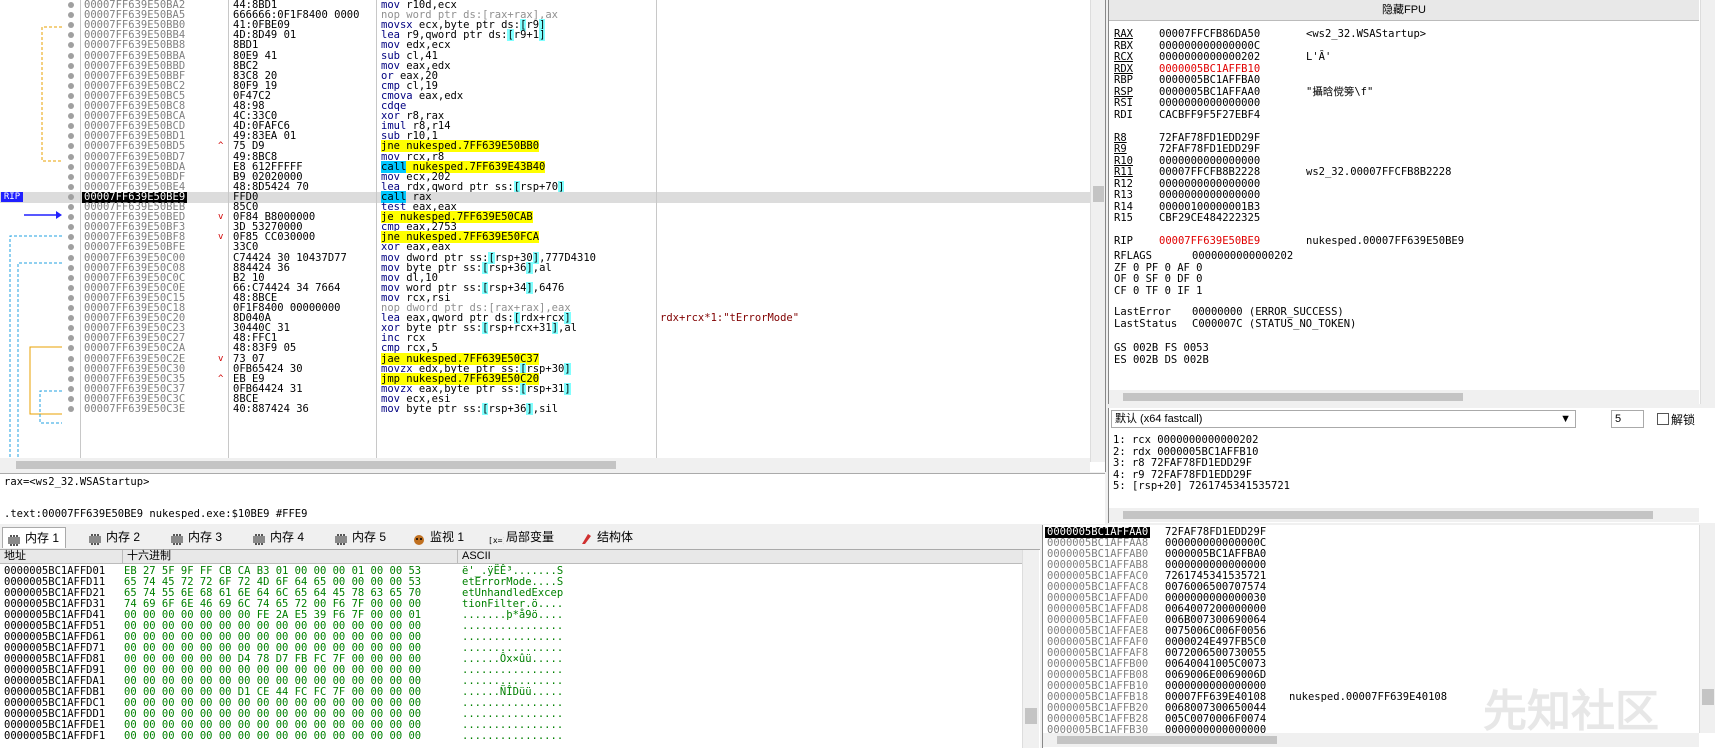 The width and height of the screenshot is (1715, 748). Describe the element at coordinates (115, 537) in the screenshot. I see `tab-memory-2: 内存 2` at that location.